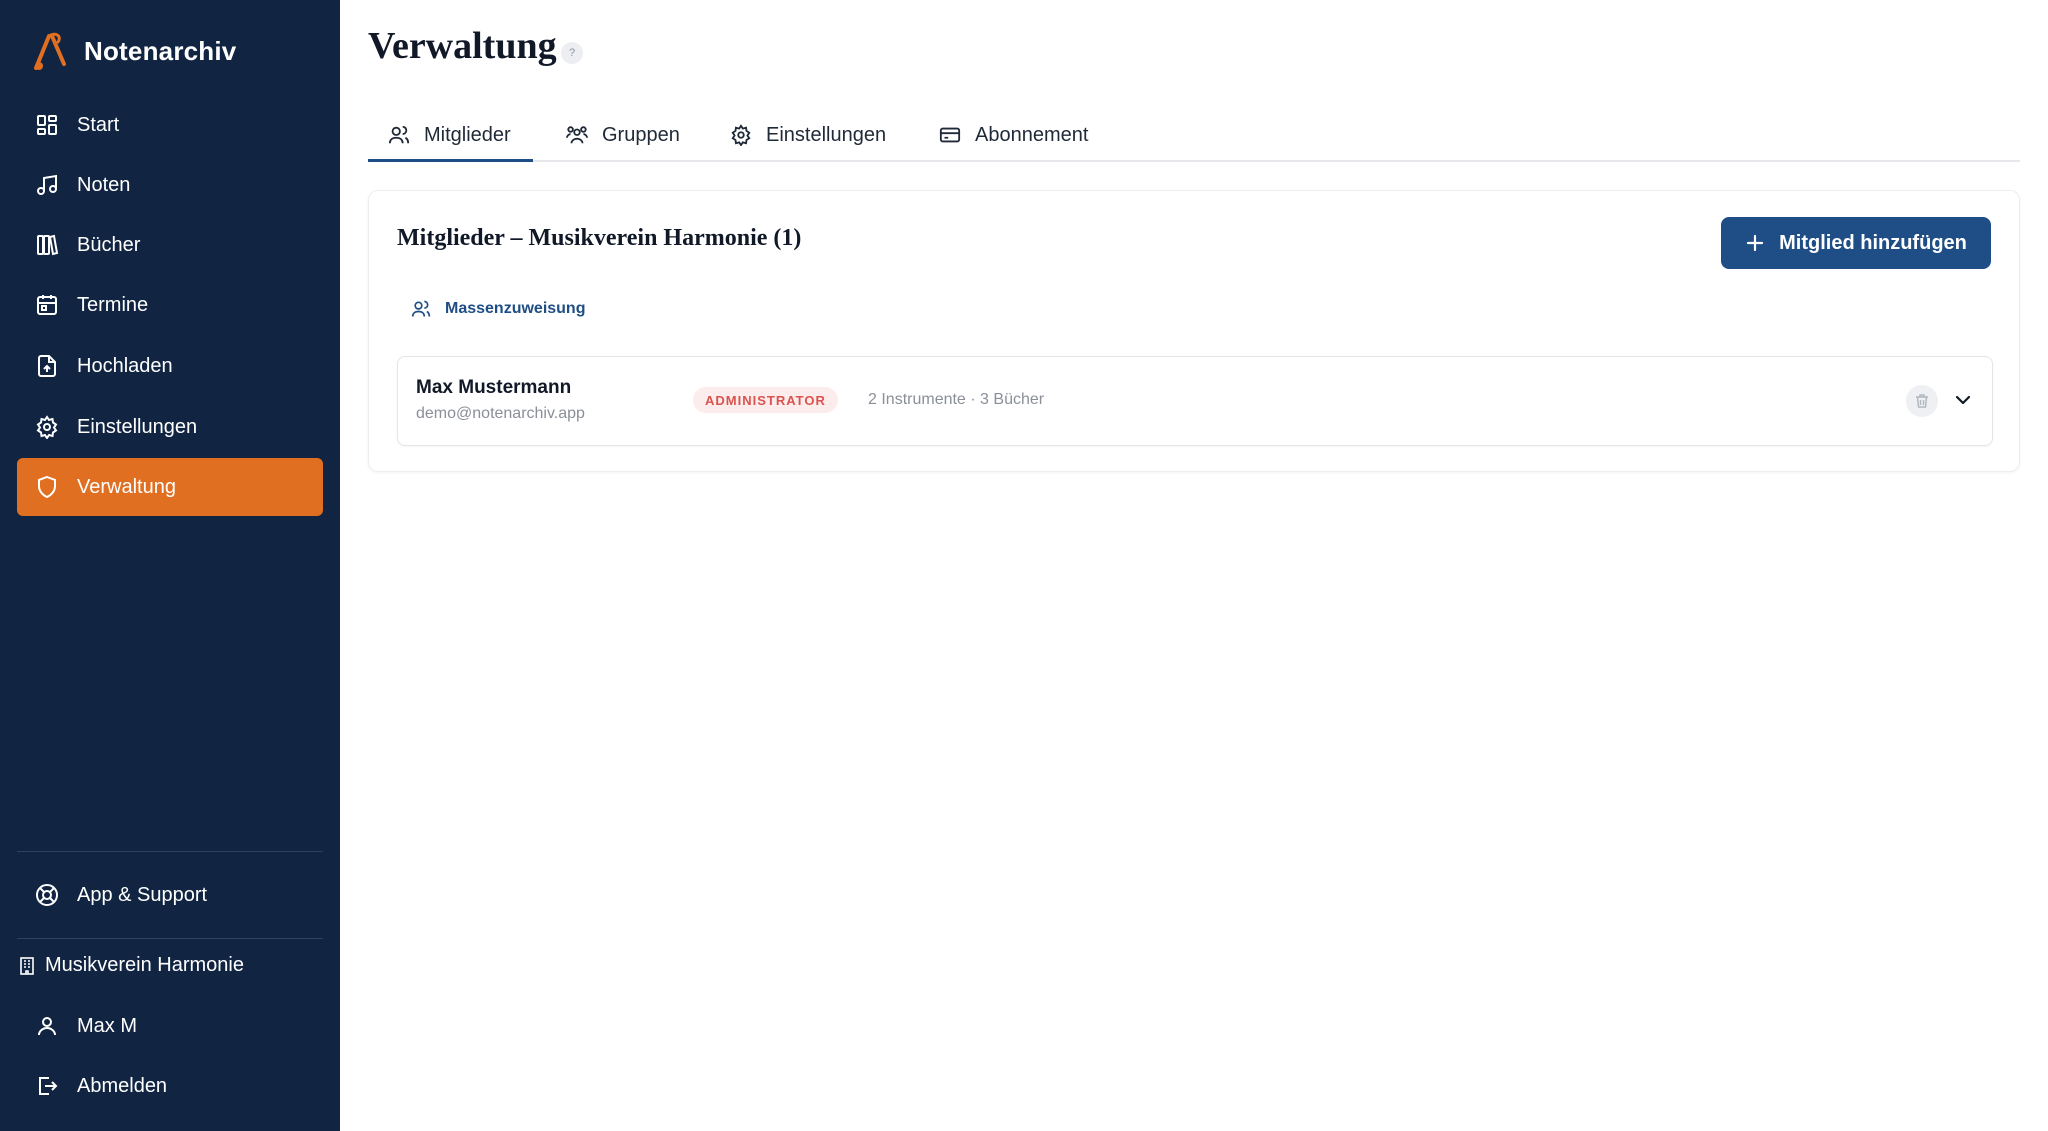 This screenshot has width=2048, height=1131. Describe the element at coordinates (641, 134) in the screenshot. I see `tab-label: Gruppen` at that location.